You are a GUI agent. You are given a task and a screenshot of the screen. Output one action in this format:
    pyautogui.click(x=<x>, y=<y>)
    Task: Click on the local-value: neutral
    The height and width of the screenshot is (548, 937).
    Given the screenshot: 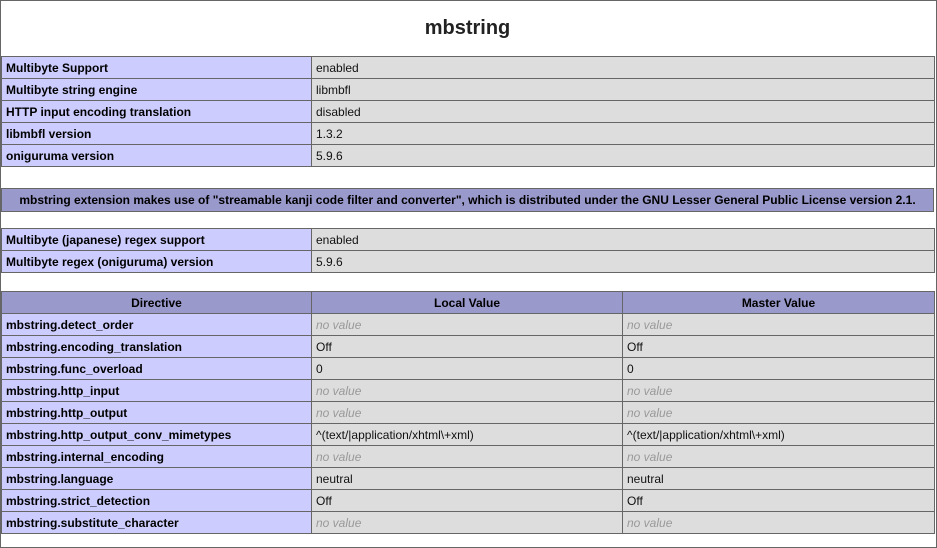 What is the action you would take?
    pyautogui.click(x=467, y=478)
    